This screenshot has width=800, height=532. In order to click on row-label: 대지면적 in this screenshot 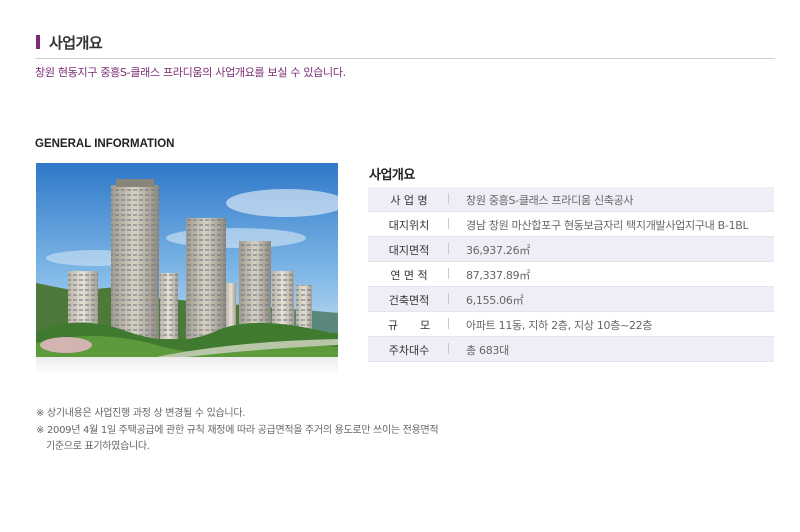, I will do `click(409, 250)`.